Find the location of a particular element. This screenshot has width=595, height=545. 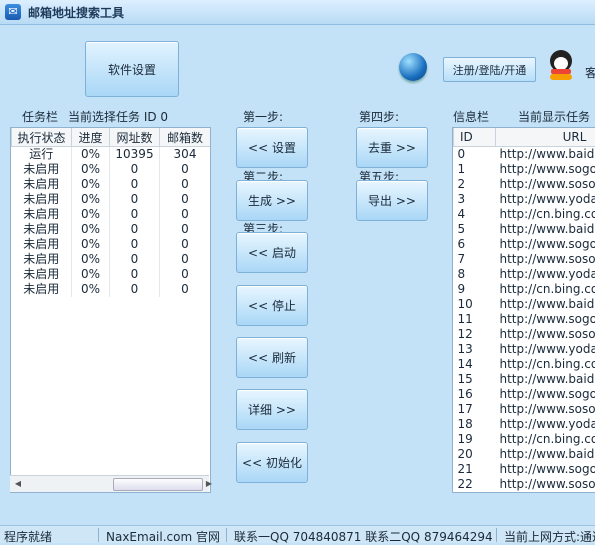

start-button: << 启动 is located at coordinates (272, 252).